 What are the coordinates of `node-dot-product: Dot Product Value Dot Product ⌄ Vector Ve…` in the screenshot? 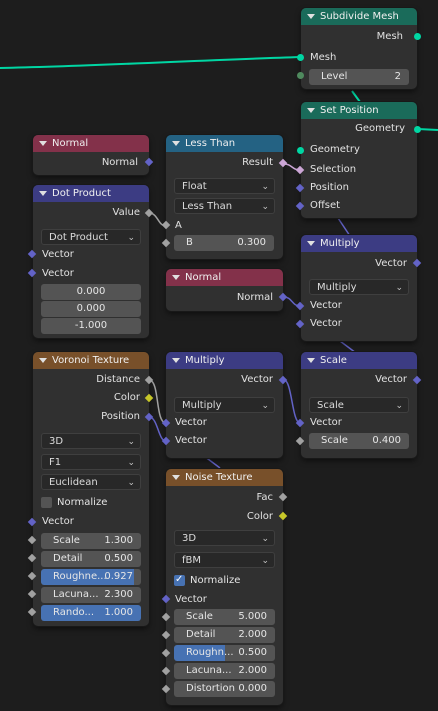 It's located at (91, 261).